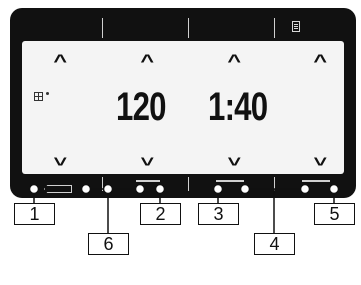 This screenshot has width=361, height=285. Describe the element at coordinates (108, 244) in the screenshot. I see `callout-label-6: 6` at that location.